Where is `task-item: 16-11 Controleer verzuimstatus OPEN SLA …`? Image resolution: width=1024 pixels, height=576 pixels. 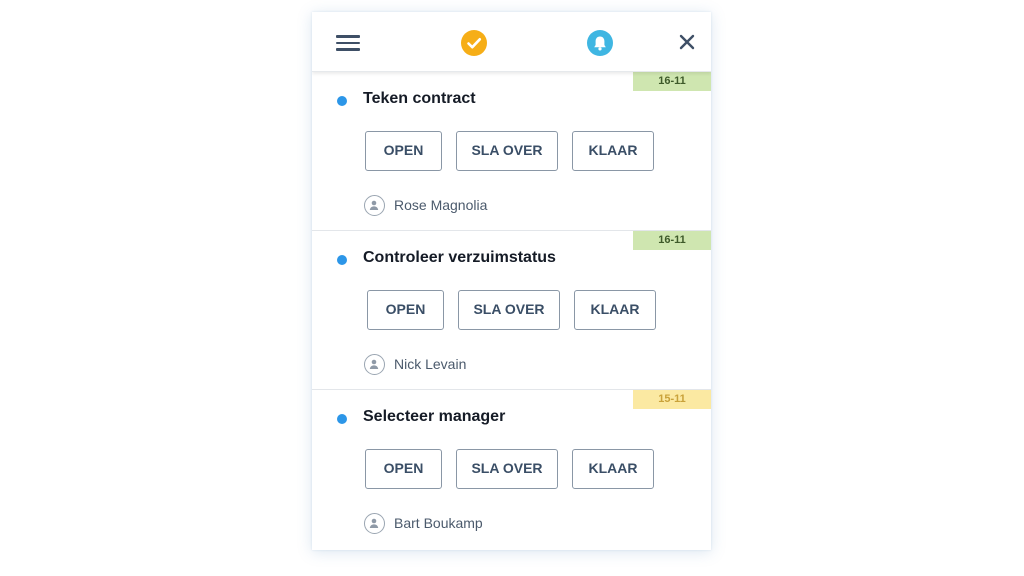
task-item: 16-11 Controleer verzuimstatus OPEN SLA … is located at coordinates (511, 310).